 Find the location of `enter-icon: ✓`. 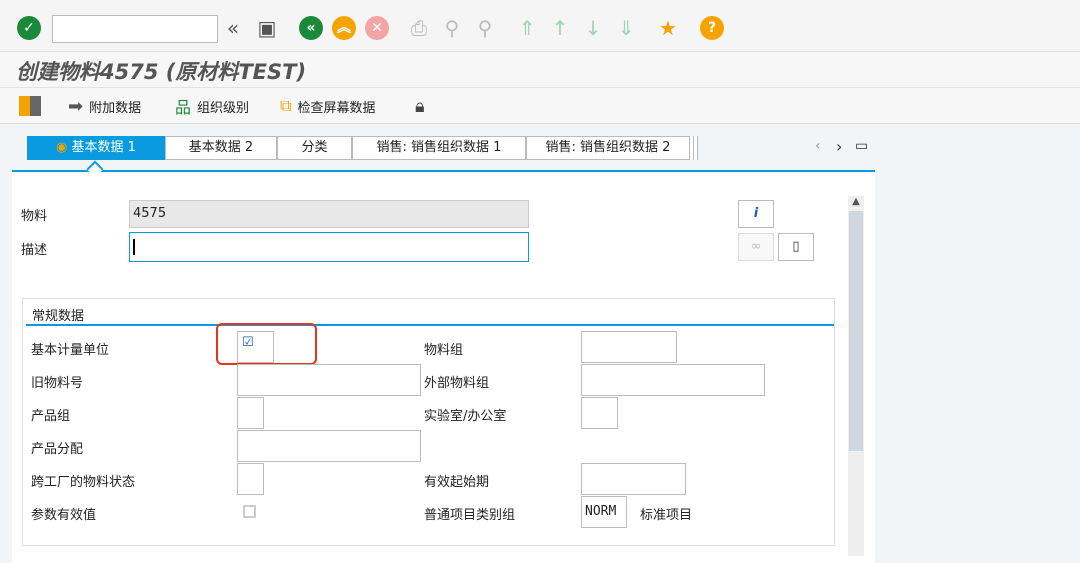

enter-icon: ✓ is located at coordinates (29, 28).